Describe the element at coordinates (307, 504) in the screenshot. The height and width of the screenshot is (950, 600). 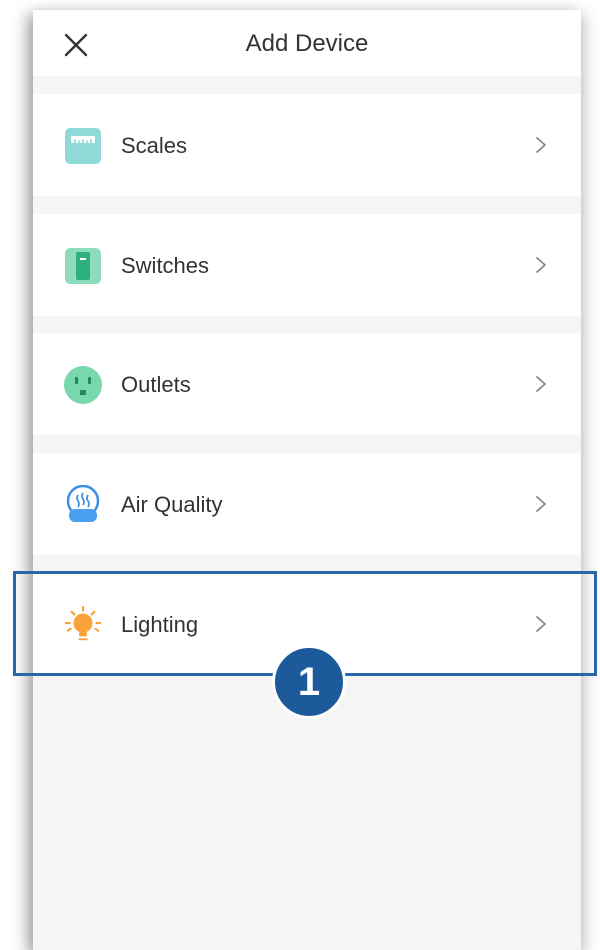
I see `device-category-air-quality: Air Quality` at that location.